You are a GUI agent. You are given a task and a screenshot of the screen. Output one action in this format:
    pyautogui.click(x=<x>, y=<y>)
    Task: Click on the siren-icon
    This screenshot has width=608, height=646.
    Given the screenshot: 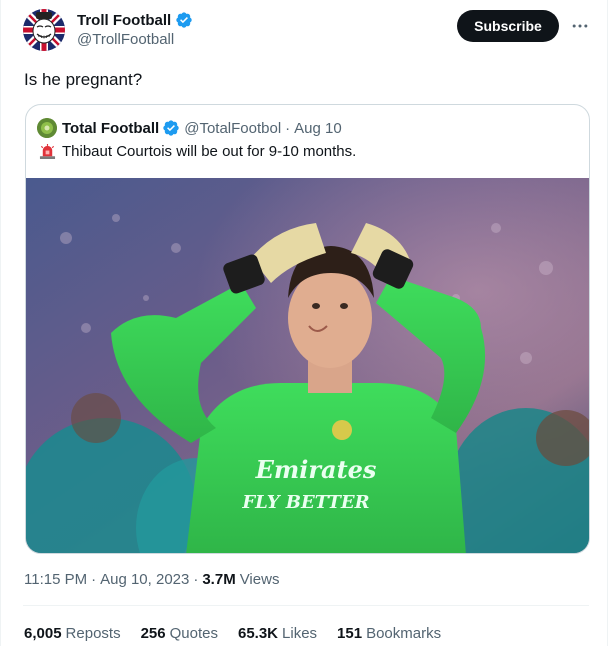 What is the action you would take?
    pyautogui.click(x=47, y=151)
    